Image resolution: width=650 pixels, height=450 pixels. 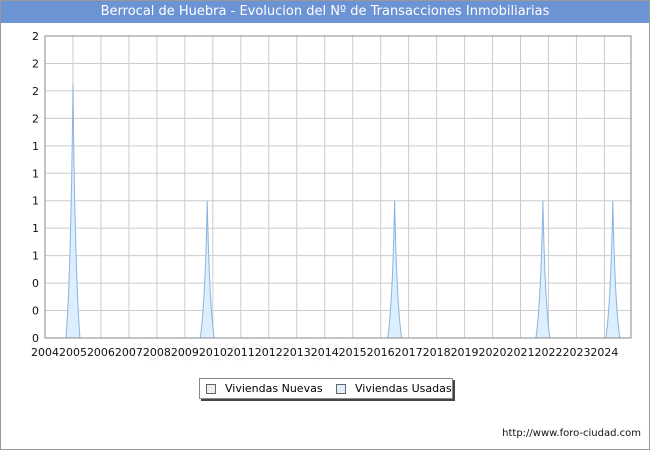 I want to click on x-tick-label: 2020, so click(x=493, y=352).